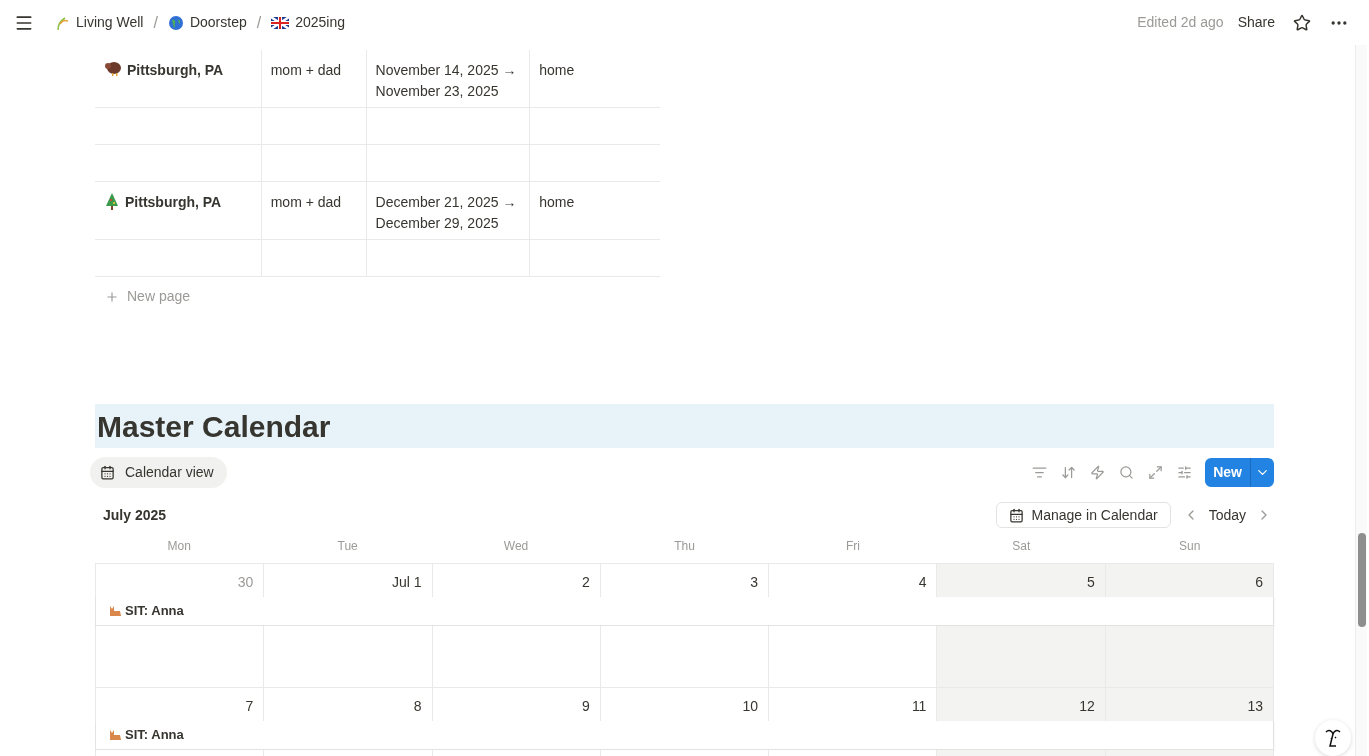 This screenshot has height=756, width=1369. What do you see at coordinates (586, 581) in the screenshot?
I see `day-number: 2` at bounding box center [586, 581].